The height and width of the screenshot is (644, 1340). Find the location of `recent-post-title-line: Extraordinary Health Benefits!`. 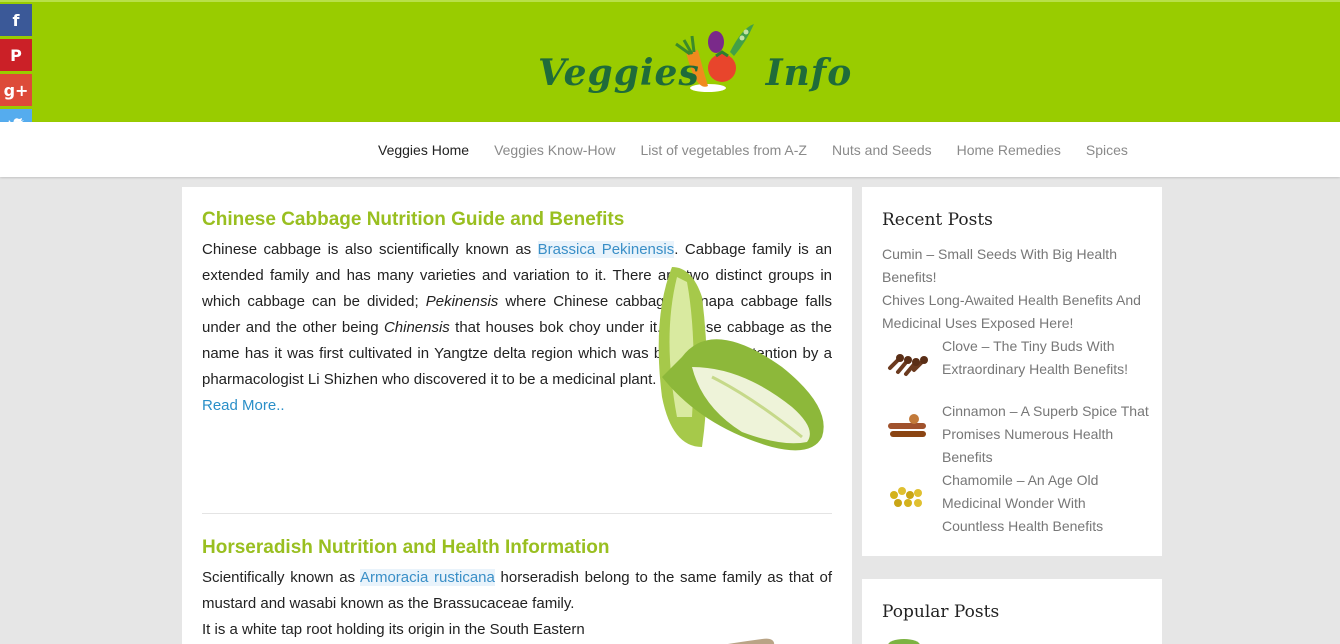

recent-post-title-line: Extraordinary Health Benefits! is located at coordinates (1035, 369).